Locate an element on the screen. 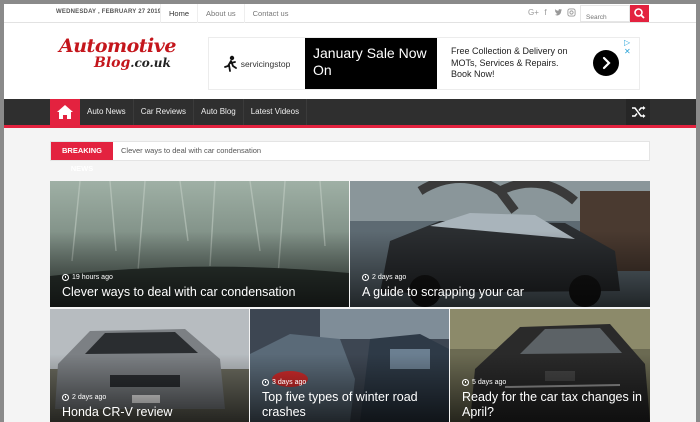 This screenshot has height=422, width=700. breaking-news-label: BREAKING NEWS is located at coordinates (82, 157).